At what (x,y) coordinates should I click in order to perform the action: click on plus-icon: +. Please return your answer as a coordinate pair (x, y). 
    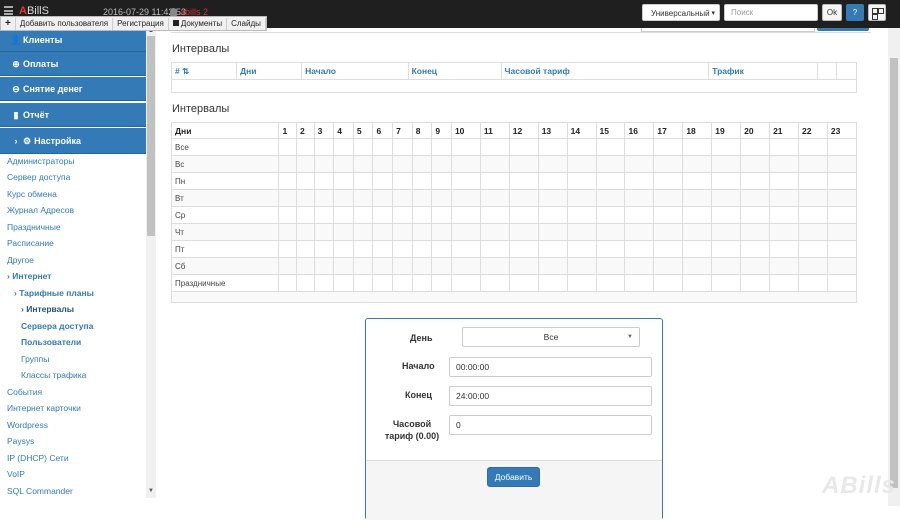
    Looking at the image, I should click on (8, 23).